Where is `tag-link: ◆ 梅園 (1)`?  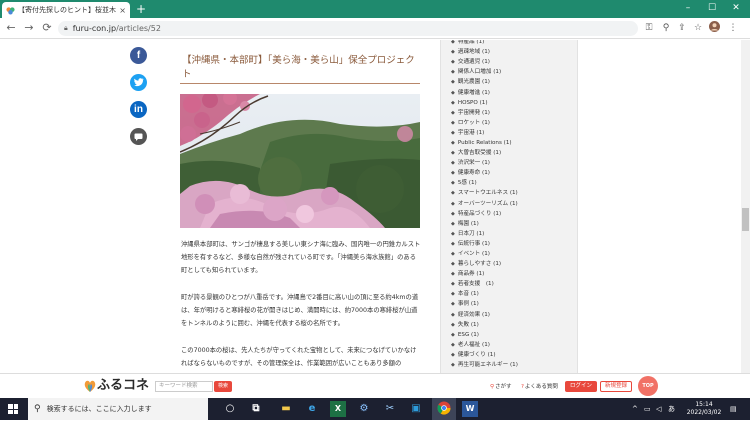
tag-link: ◆ 梅園 (1) is located at coordinates (515, 224).